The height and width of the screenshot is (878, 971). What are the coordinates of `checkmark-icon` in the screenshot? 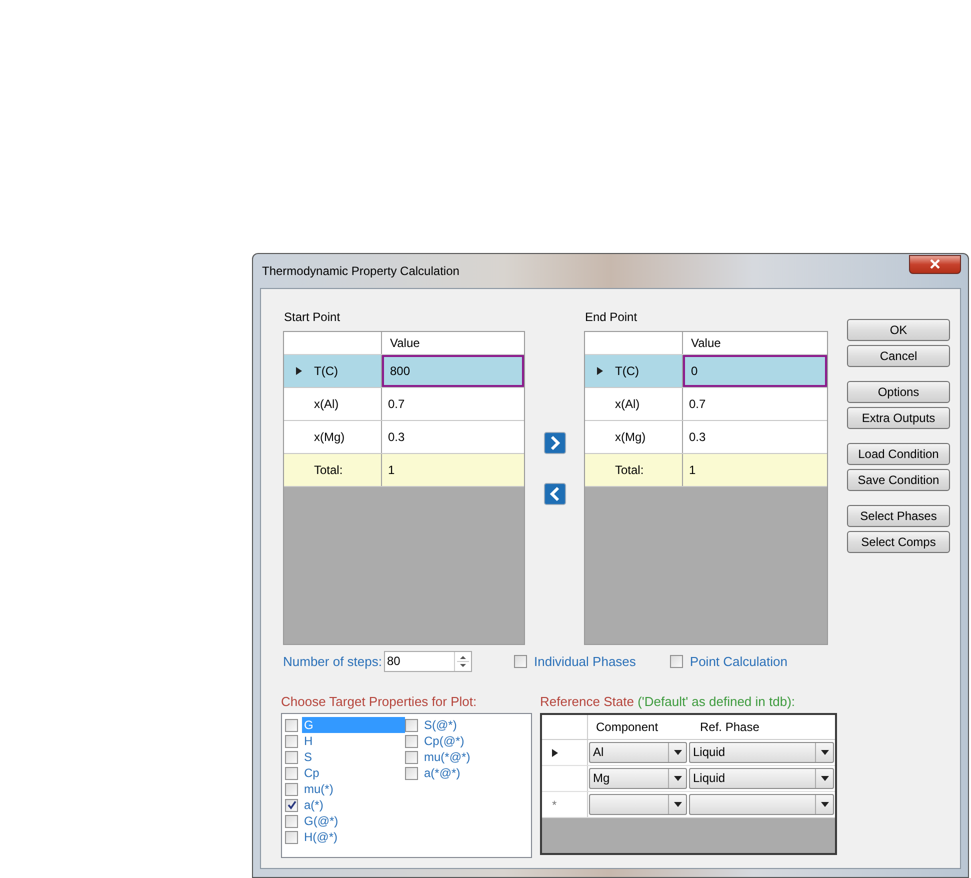 It's located at (291, 805).